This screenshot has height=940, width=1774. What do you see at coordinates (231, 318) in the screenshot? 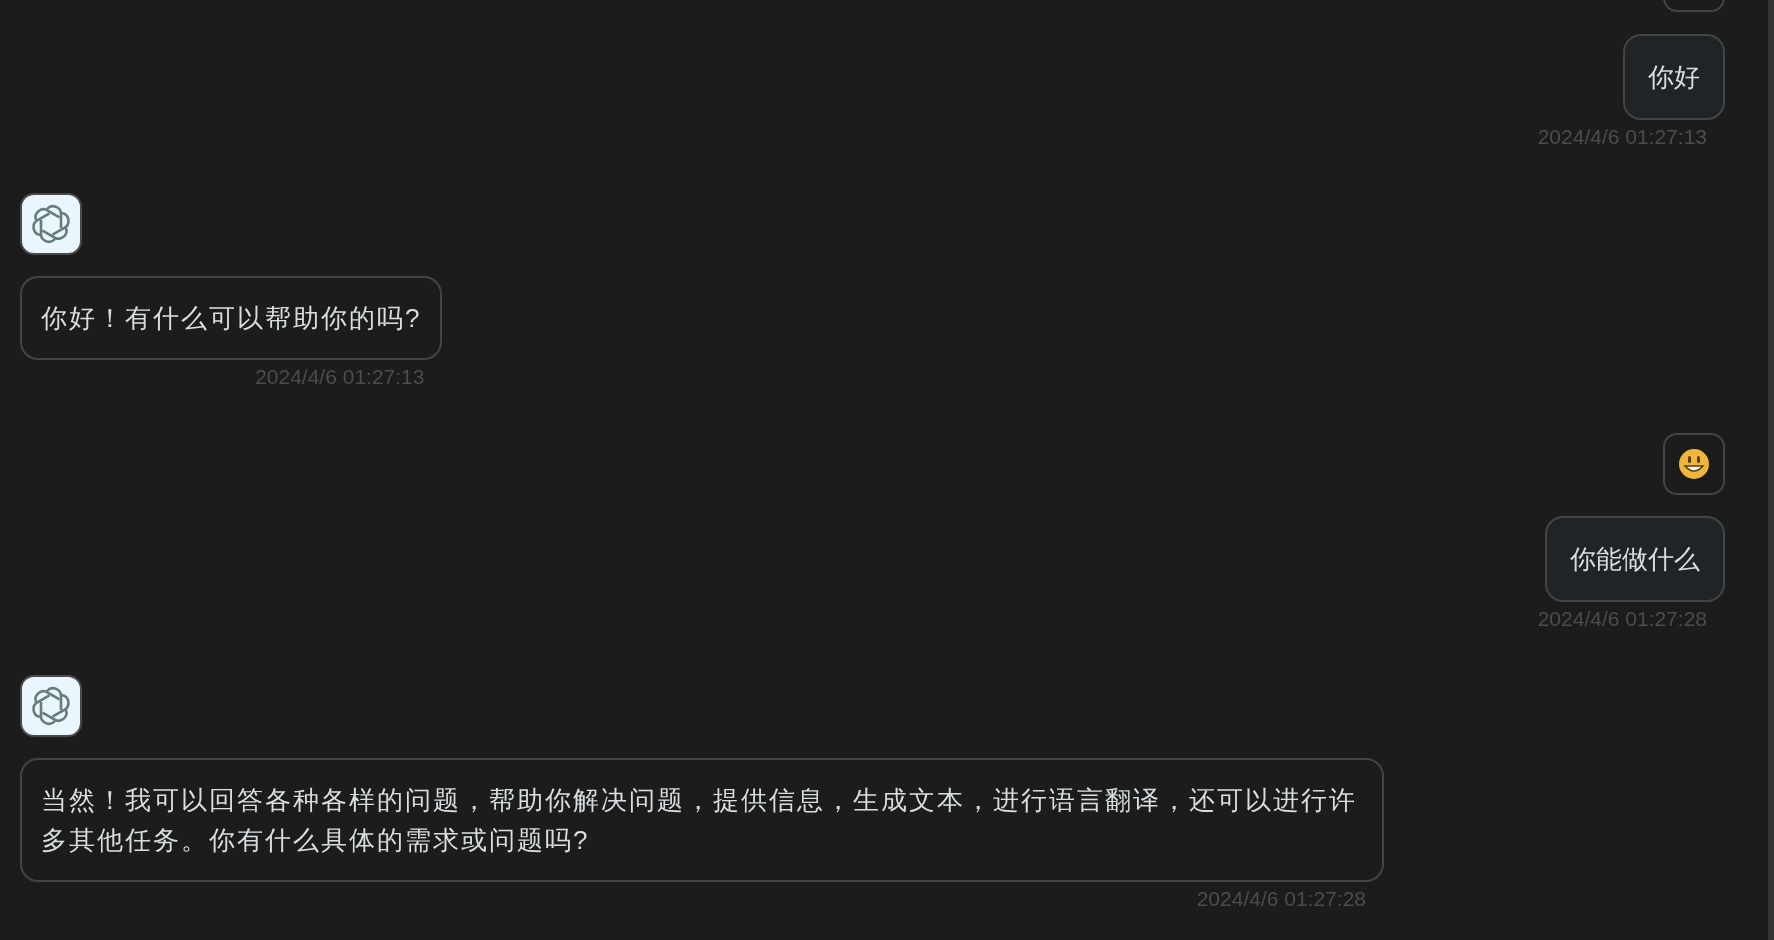
I see `message-bubble: 你好！有什么可以帮助你的吗?` at bounding box center [231, 318].